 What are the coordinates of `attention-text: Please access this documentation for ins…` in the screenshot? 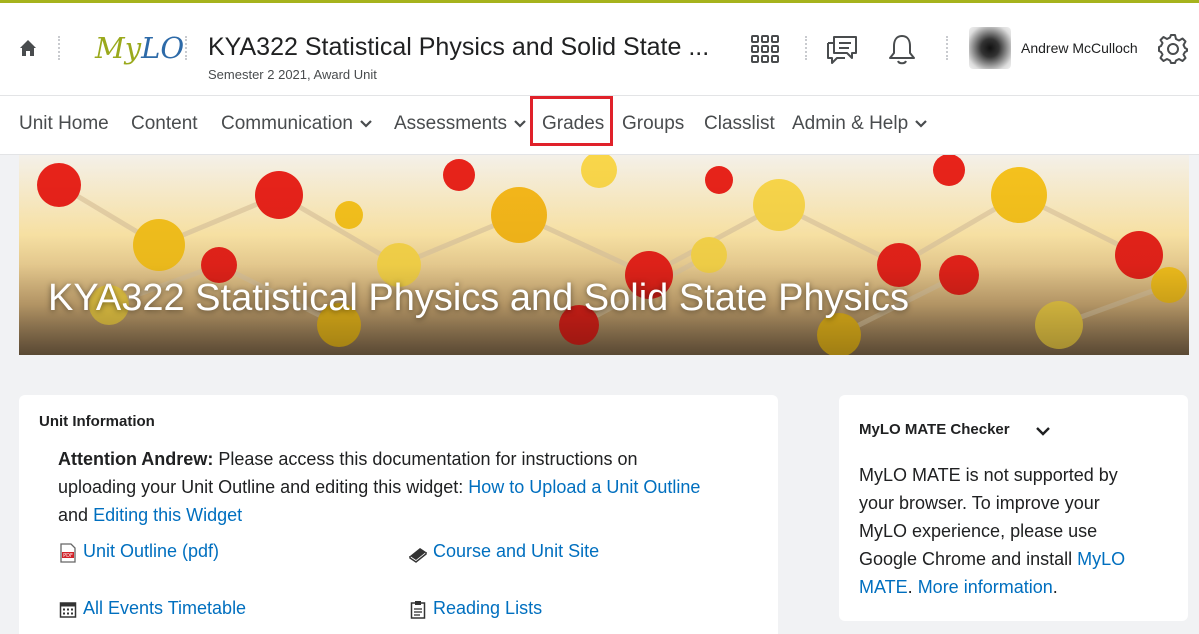 It's located at (428, 459).